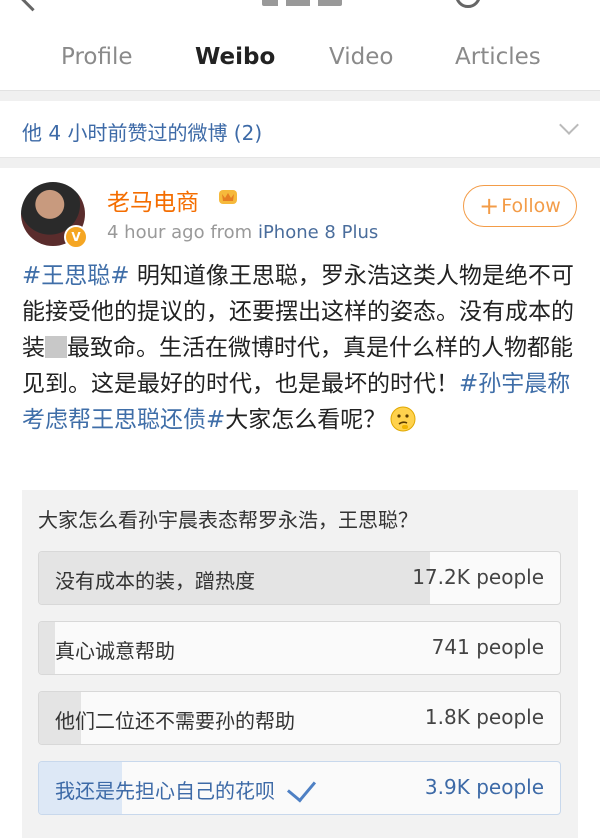  What do you see at coordinates (318, 232) in the screenshot?
I see `post-source: iPhone 8 Plus` at bounding box center [318, 232].